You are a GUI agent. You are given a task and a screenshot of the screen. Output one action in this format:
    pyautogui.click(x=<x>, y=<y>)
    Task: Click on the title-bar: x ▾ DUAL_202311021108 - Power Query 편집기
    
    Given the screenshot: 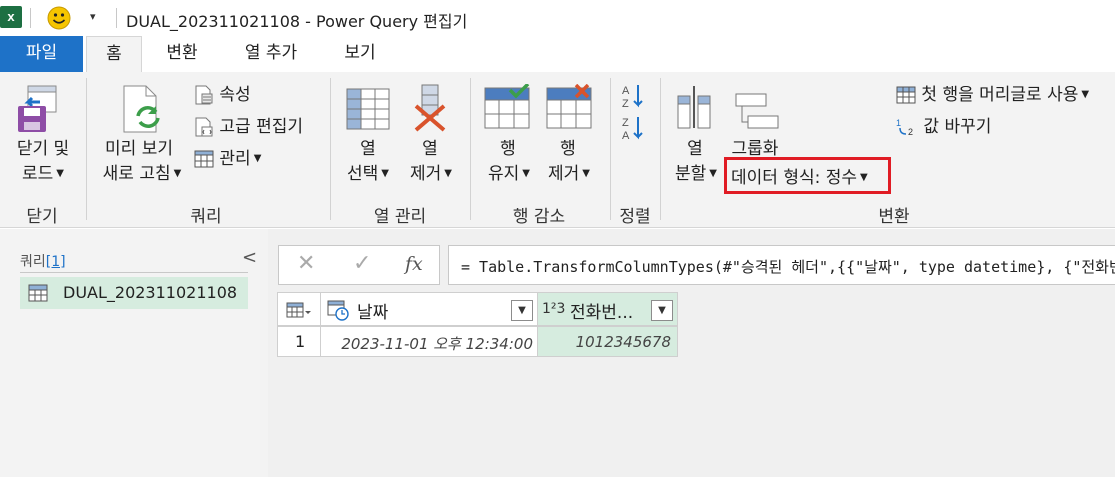 What is the action you would take?
    pyautogui.click(x=557, y=18)
    